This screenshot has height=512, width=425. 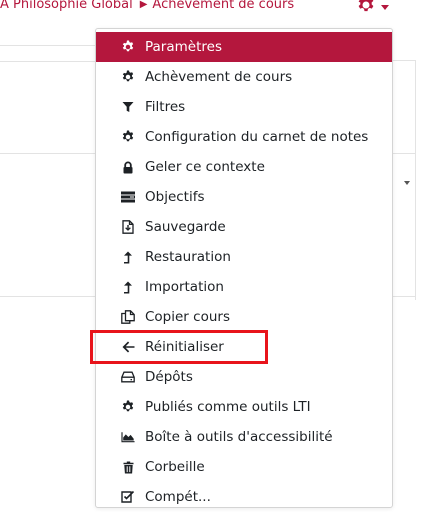 What do you see at coordinates (184, 347) in the screenshot?
I see `menu-item-label: Réinitialiser` at bounding box center [184, 347].